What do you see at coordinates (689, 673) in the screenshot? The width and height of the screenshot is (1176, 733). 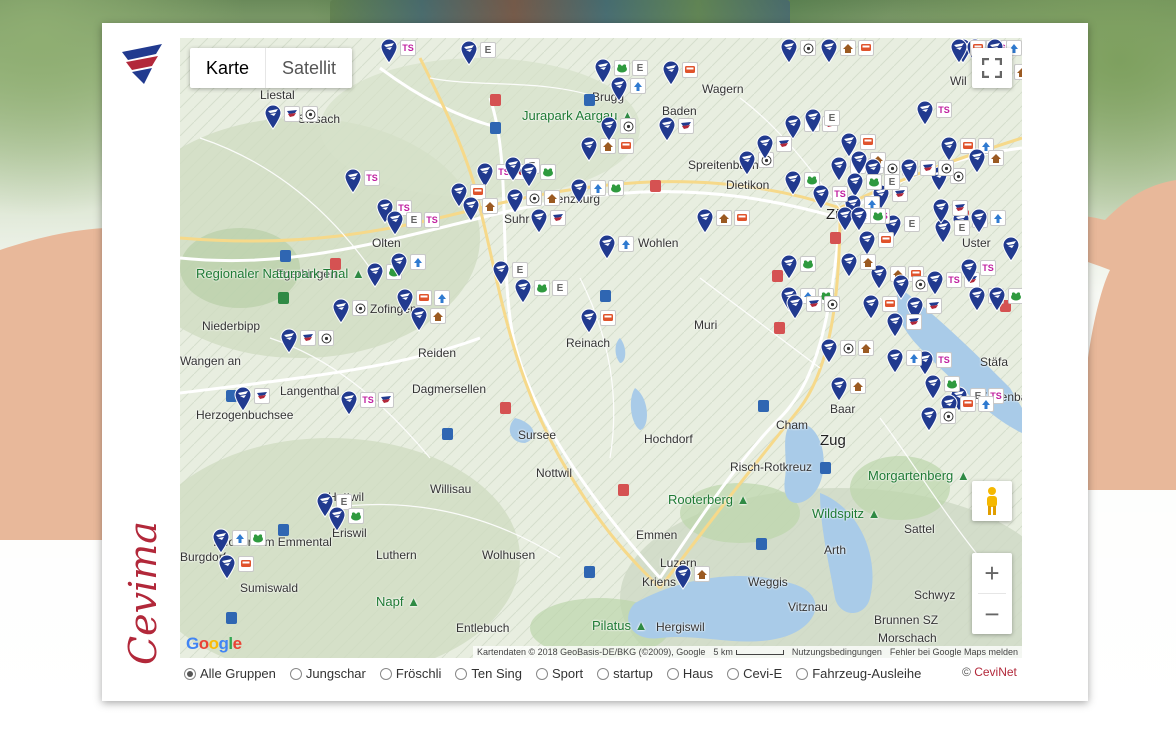 I see `filter-option: Haus` at bounding box center [689, 673].